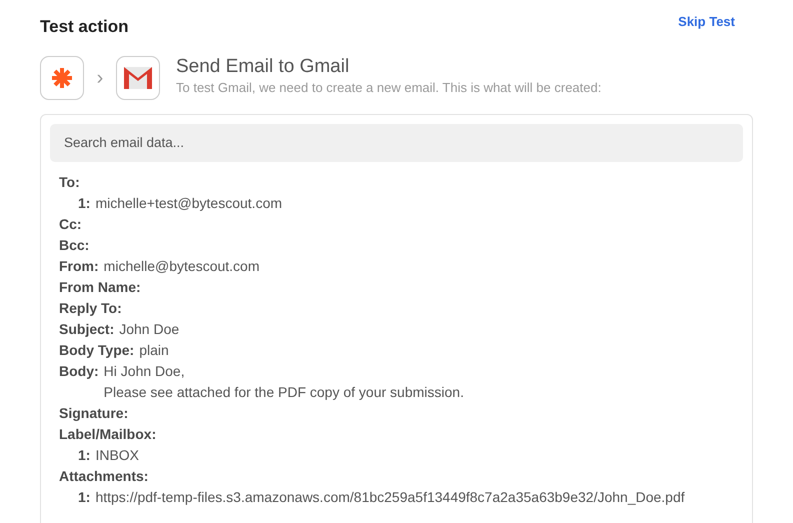  What do you see at coordinates (100, 77) in the screenshot?
I see `chevron-icon: ›` at bounding box center [100, 77].